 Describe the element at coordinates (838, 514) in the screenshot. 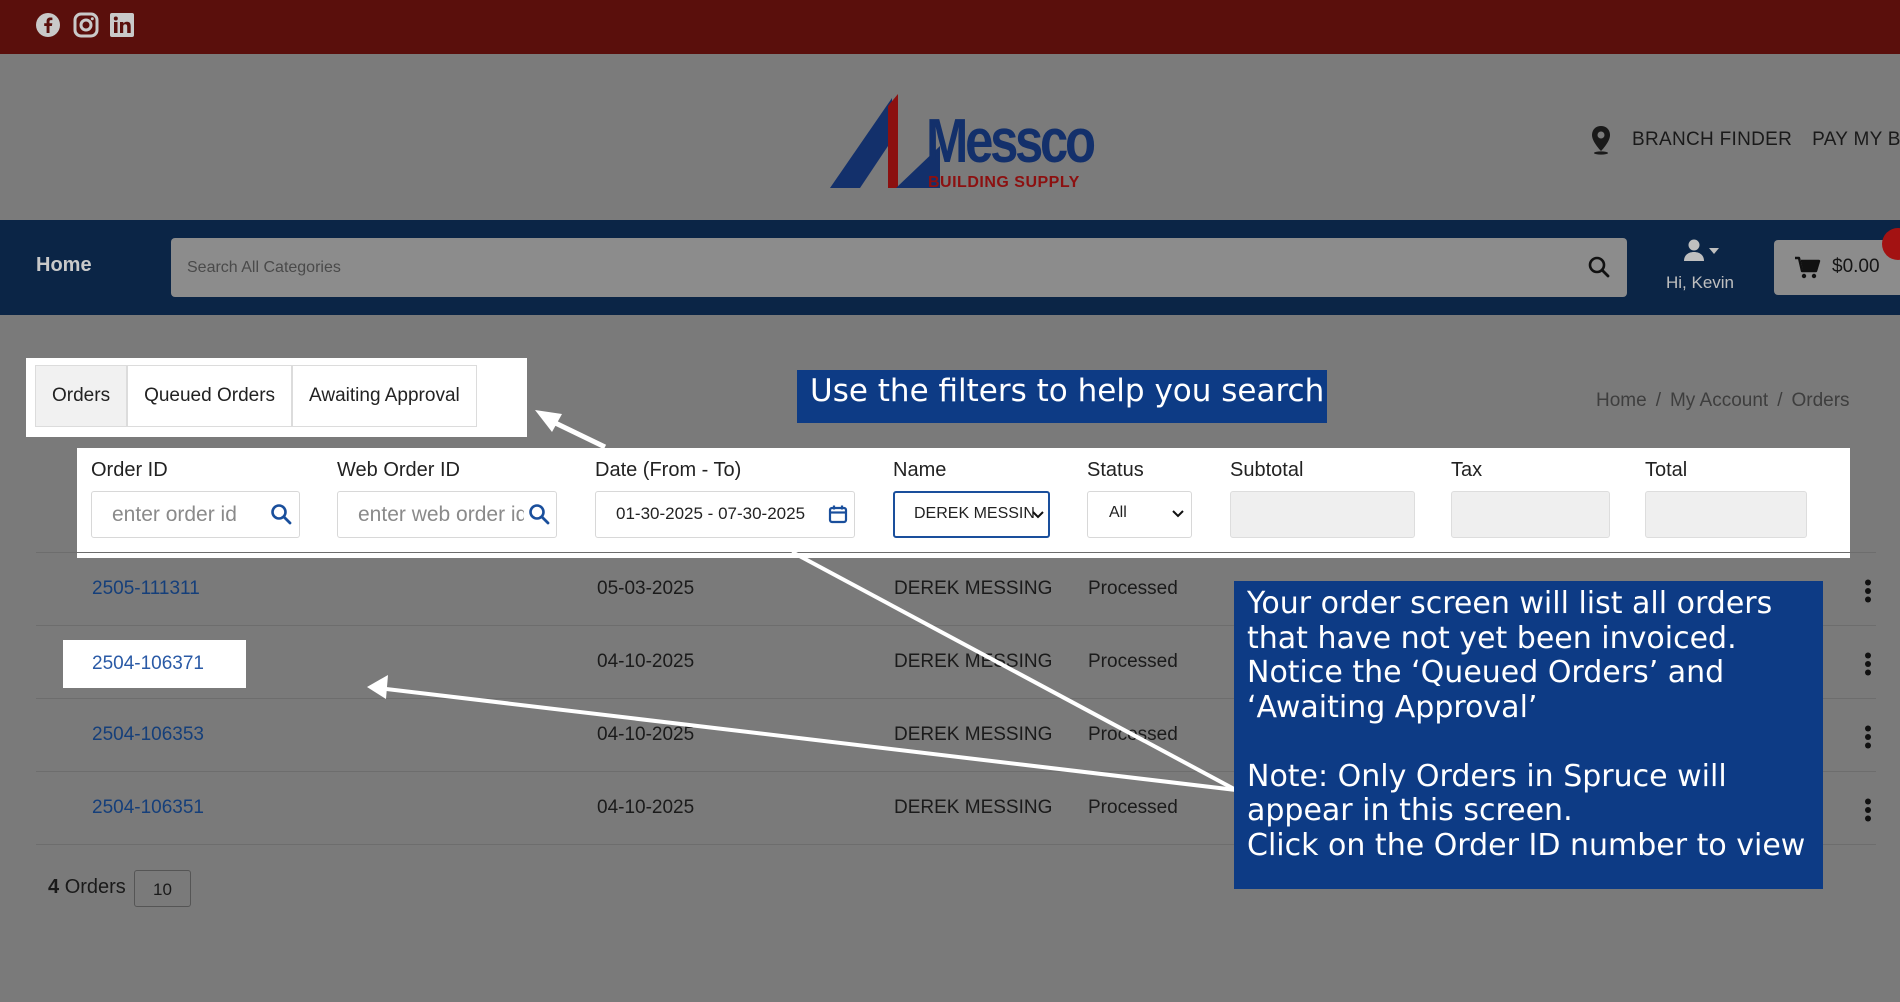

I see `calendar-icon` at that location.